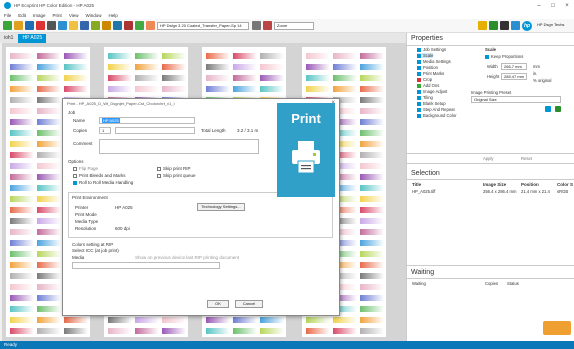 This screenshot has width=574, height=349. I want to click on prop-item-position: Position, so click(427, 67).